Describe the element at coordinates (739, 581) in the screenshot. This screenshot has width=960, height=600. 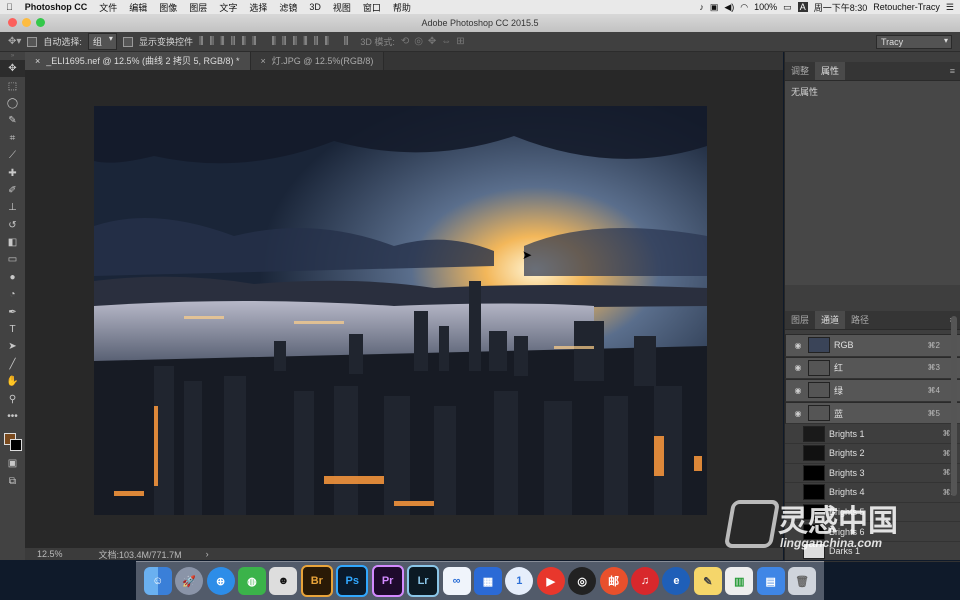
I see `numbers-icon: ▥` at that location.